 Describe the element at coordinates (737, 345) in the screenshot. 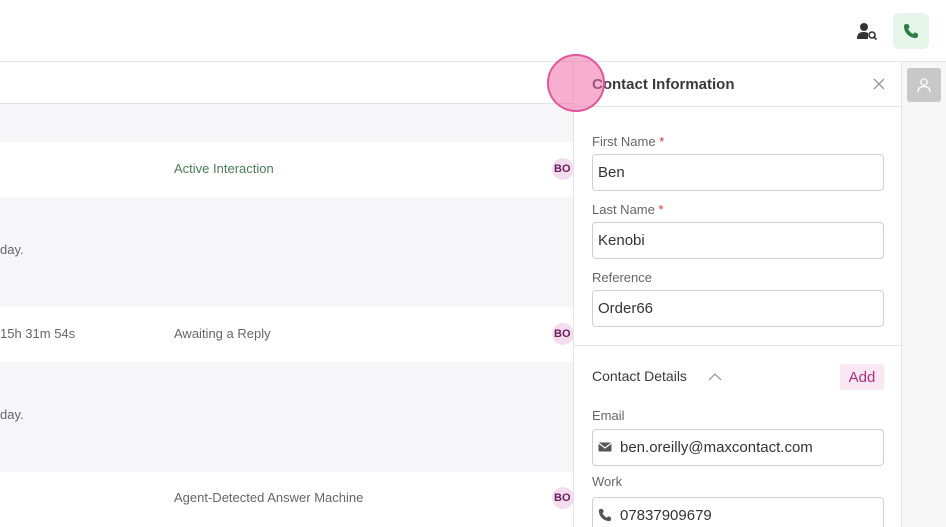

I see `section-divider` at that location.